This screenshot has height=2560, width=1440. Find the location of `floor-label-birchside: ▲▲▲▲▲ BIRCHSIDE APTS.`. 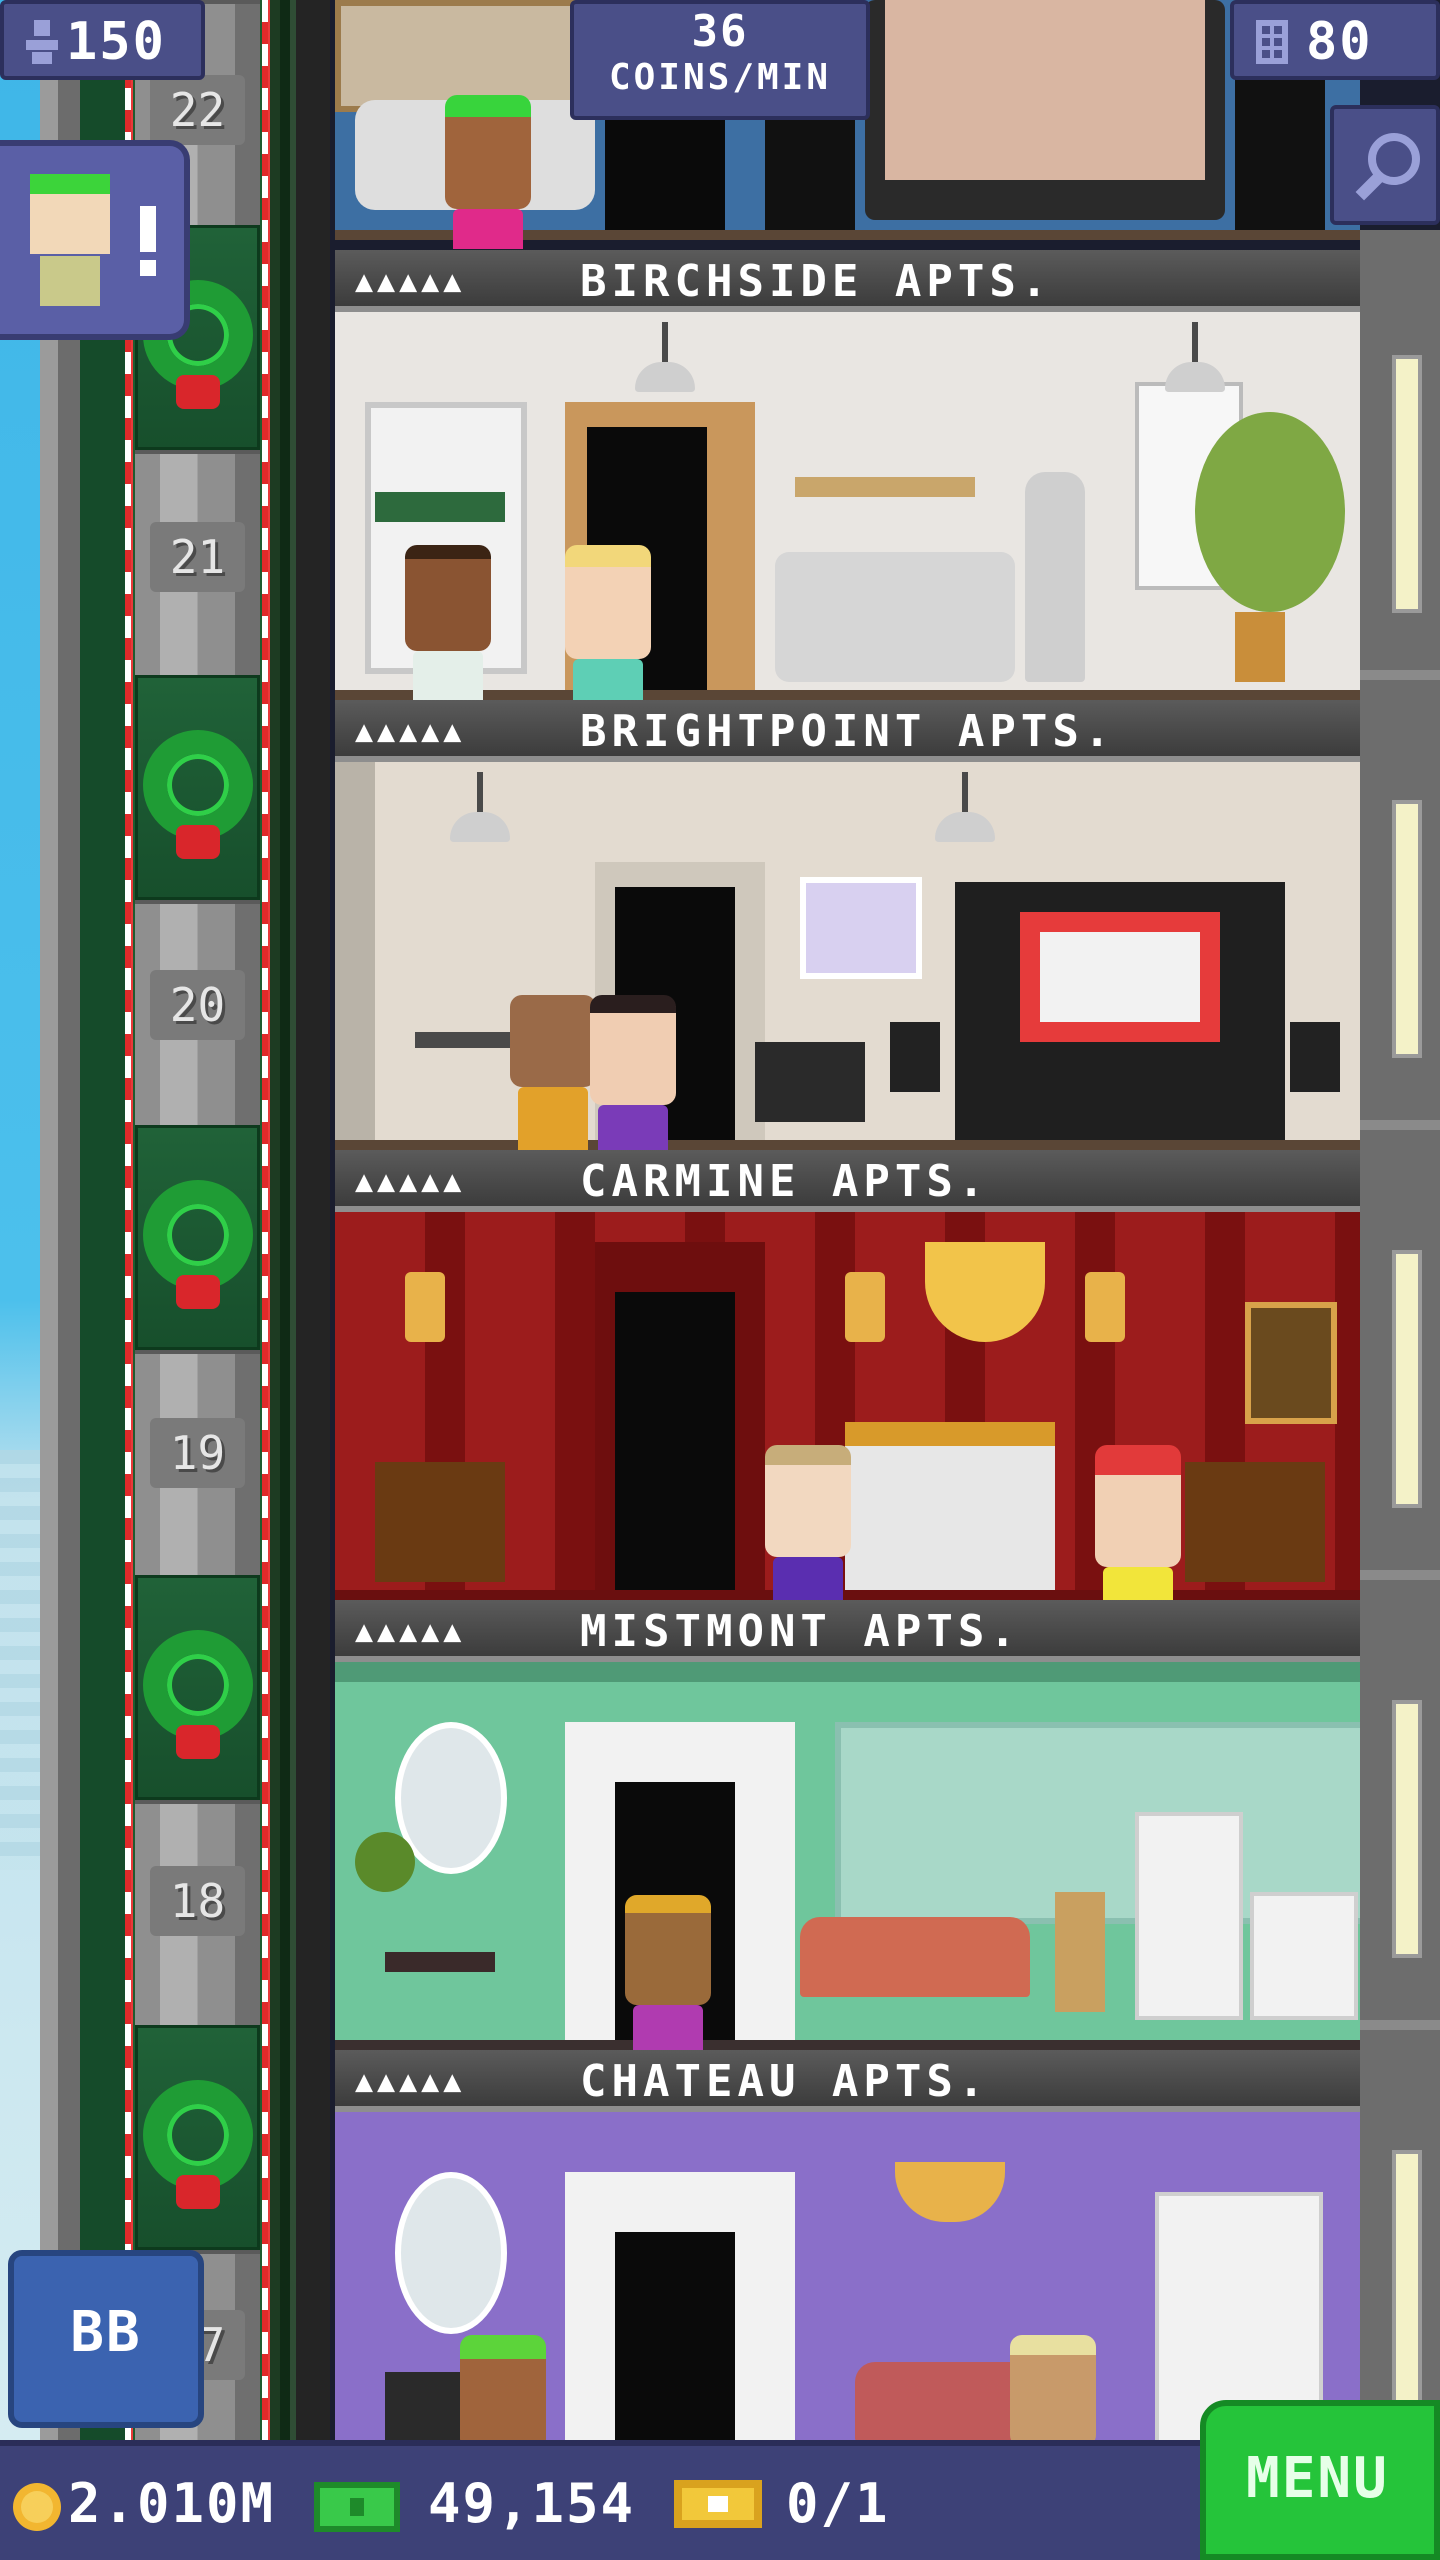

floor-label-birchside: ▲▲▲▲▲ BIRCHSIDE APTS. is located at coordinates (847, 281).